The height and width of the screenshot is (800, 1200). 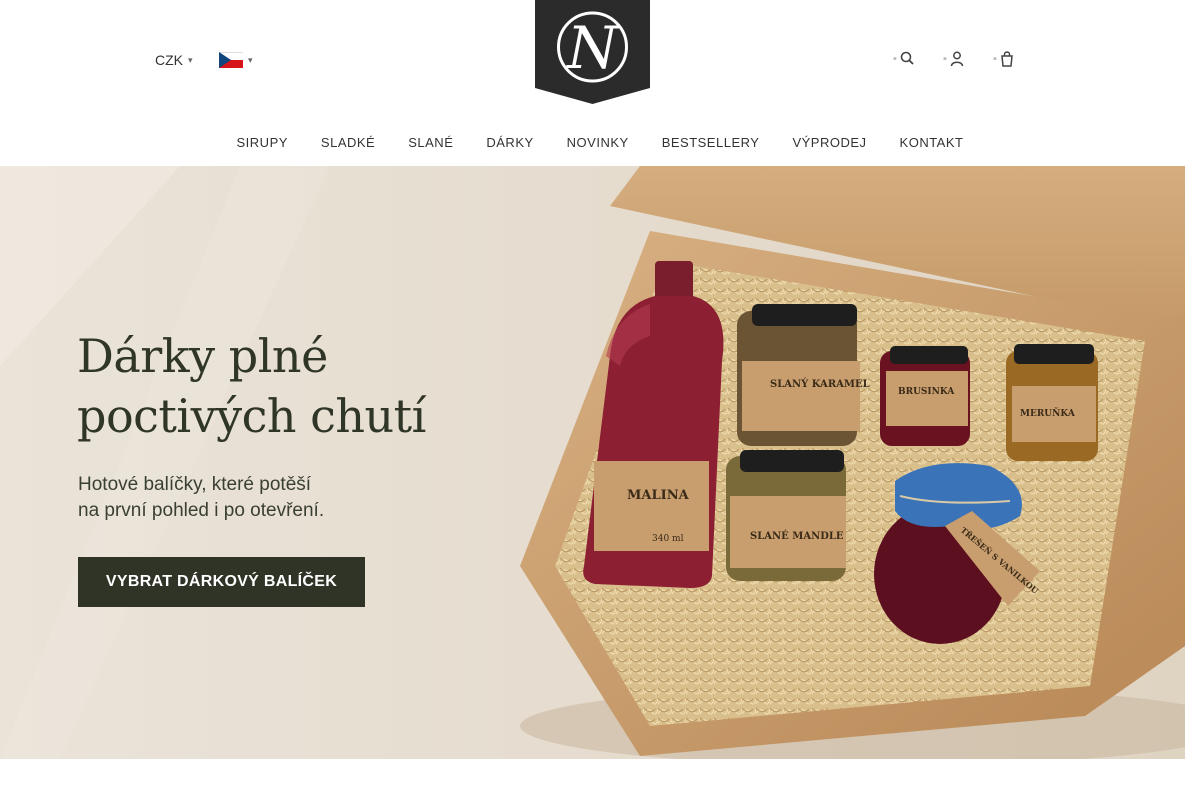 I want to click on jar-slany-karamel: SLANÝ KARAMEL, so click(x=803, y=375).